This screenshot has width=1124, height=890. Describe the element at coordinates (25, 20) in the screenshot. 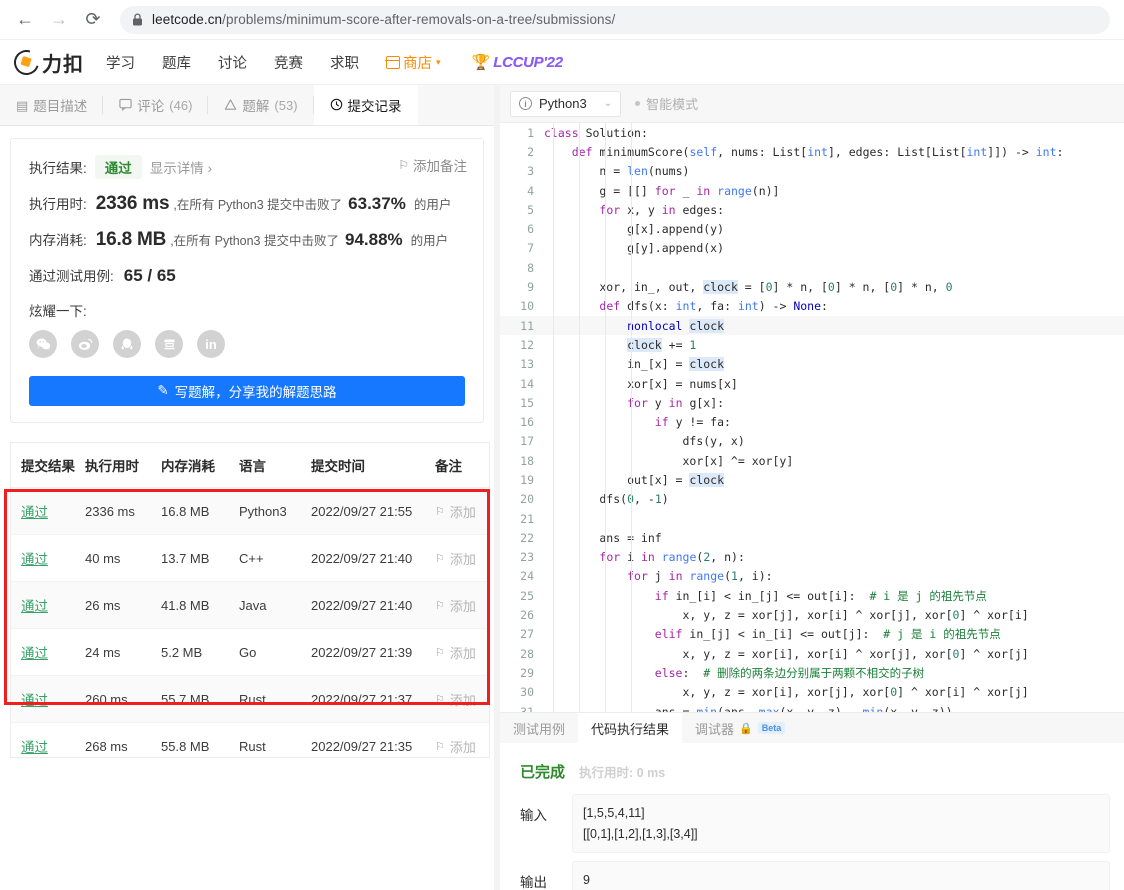

I see `back-button: ←` at that location.